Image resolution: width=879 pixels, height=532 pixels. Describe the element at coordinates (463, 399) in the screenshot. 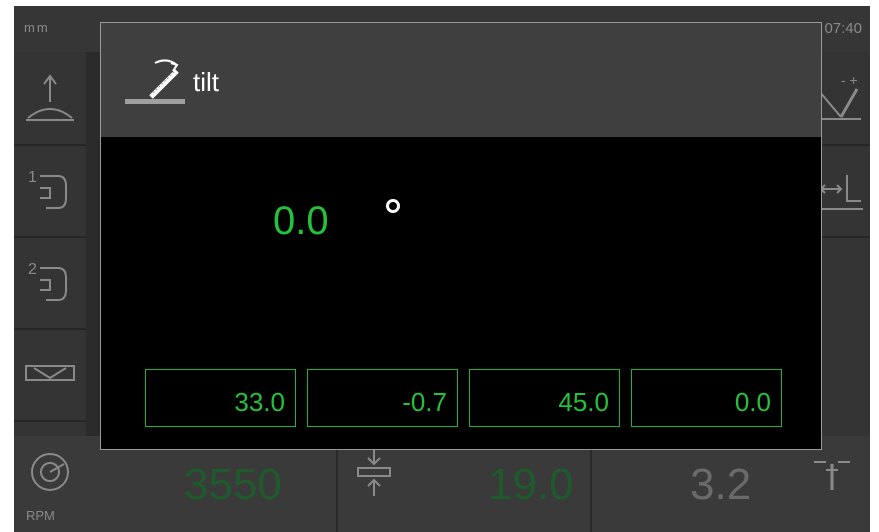

I see `preset-row: 33.0 -0.7 45.0 0.0` at that location.